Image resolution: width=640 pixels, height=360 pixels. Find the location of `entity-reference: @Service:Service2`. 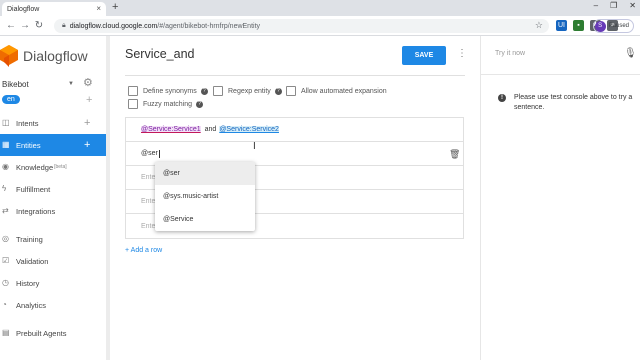

entity-reference: @Service:Service2 is located at coordinates (249, 129).